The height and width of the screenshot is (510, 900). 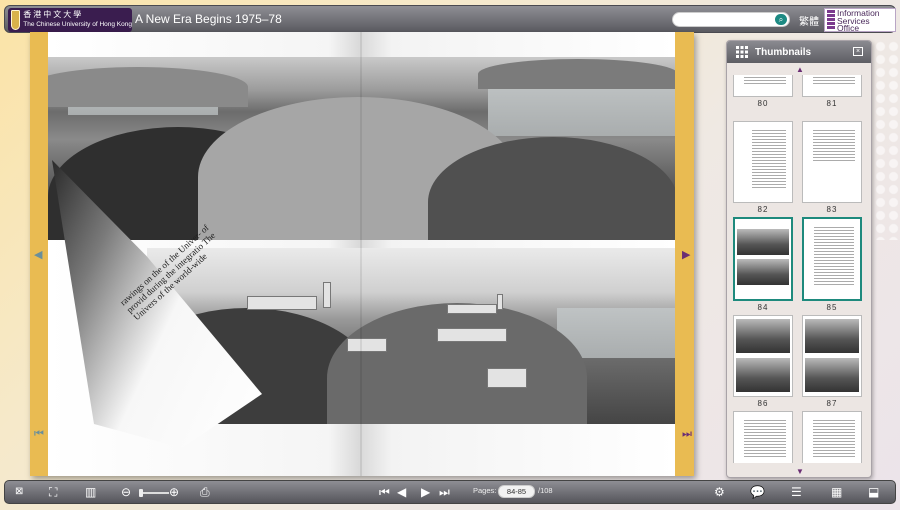 I want to click on iso-line-3: Office, so click(x=848, y=28).